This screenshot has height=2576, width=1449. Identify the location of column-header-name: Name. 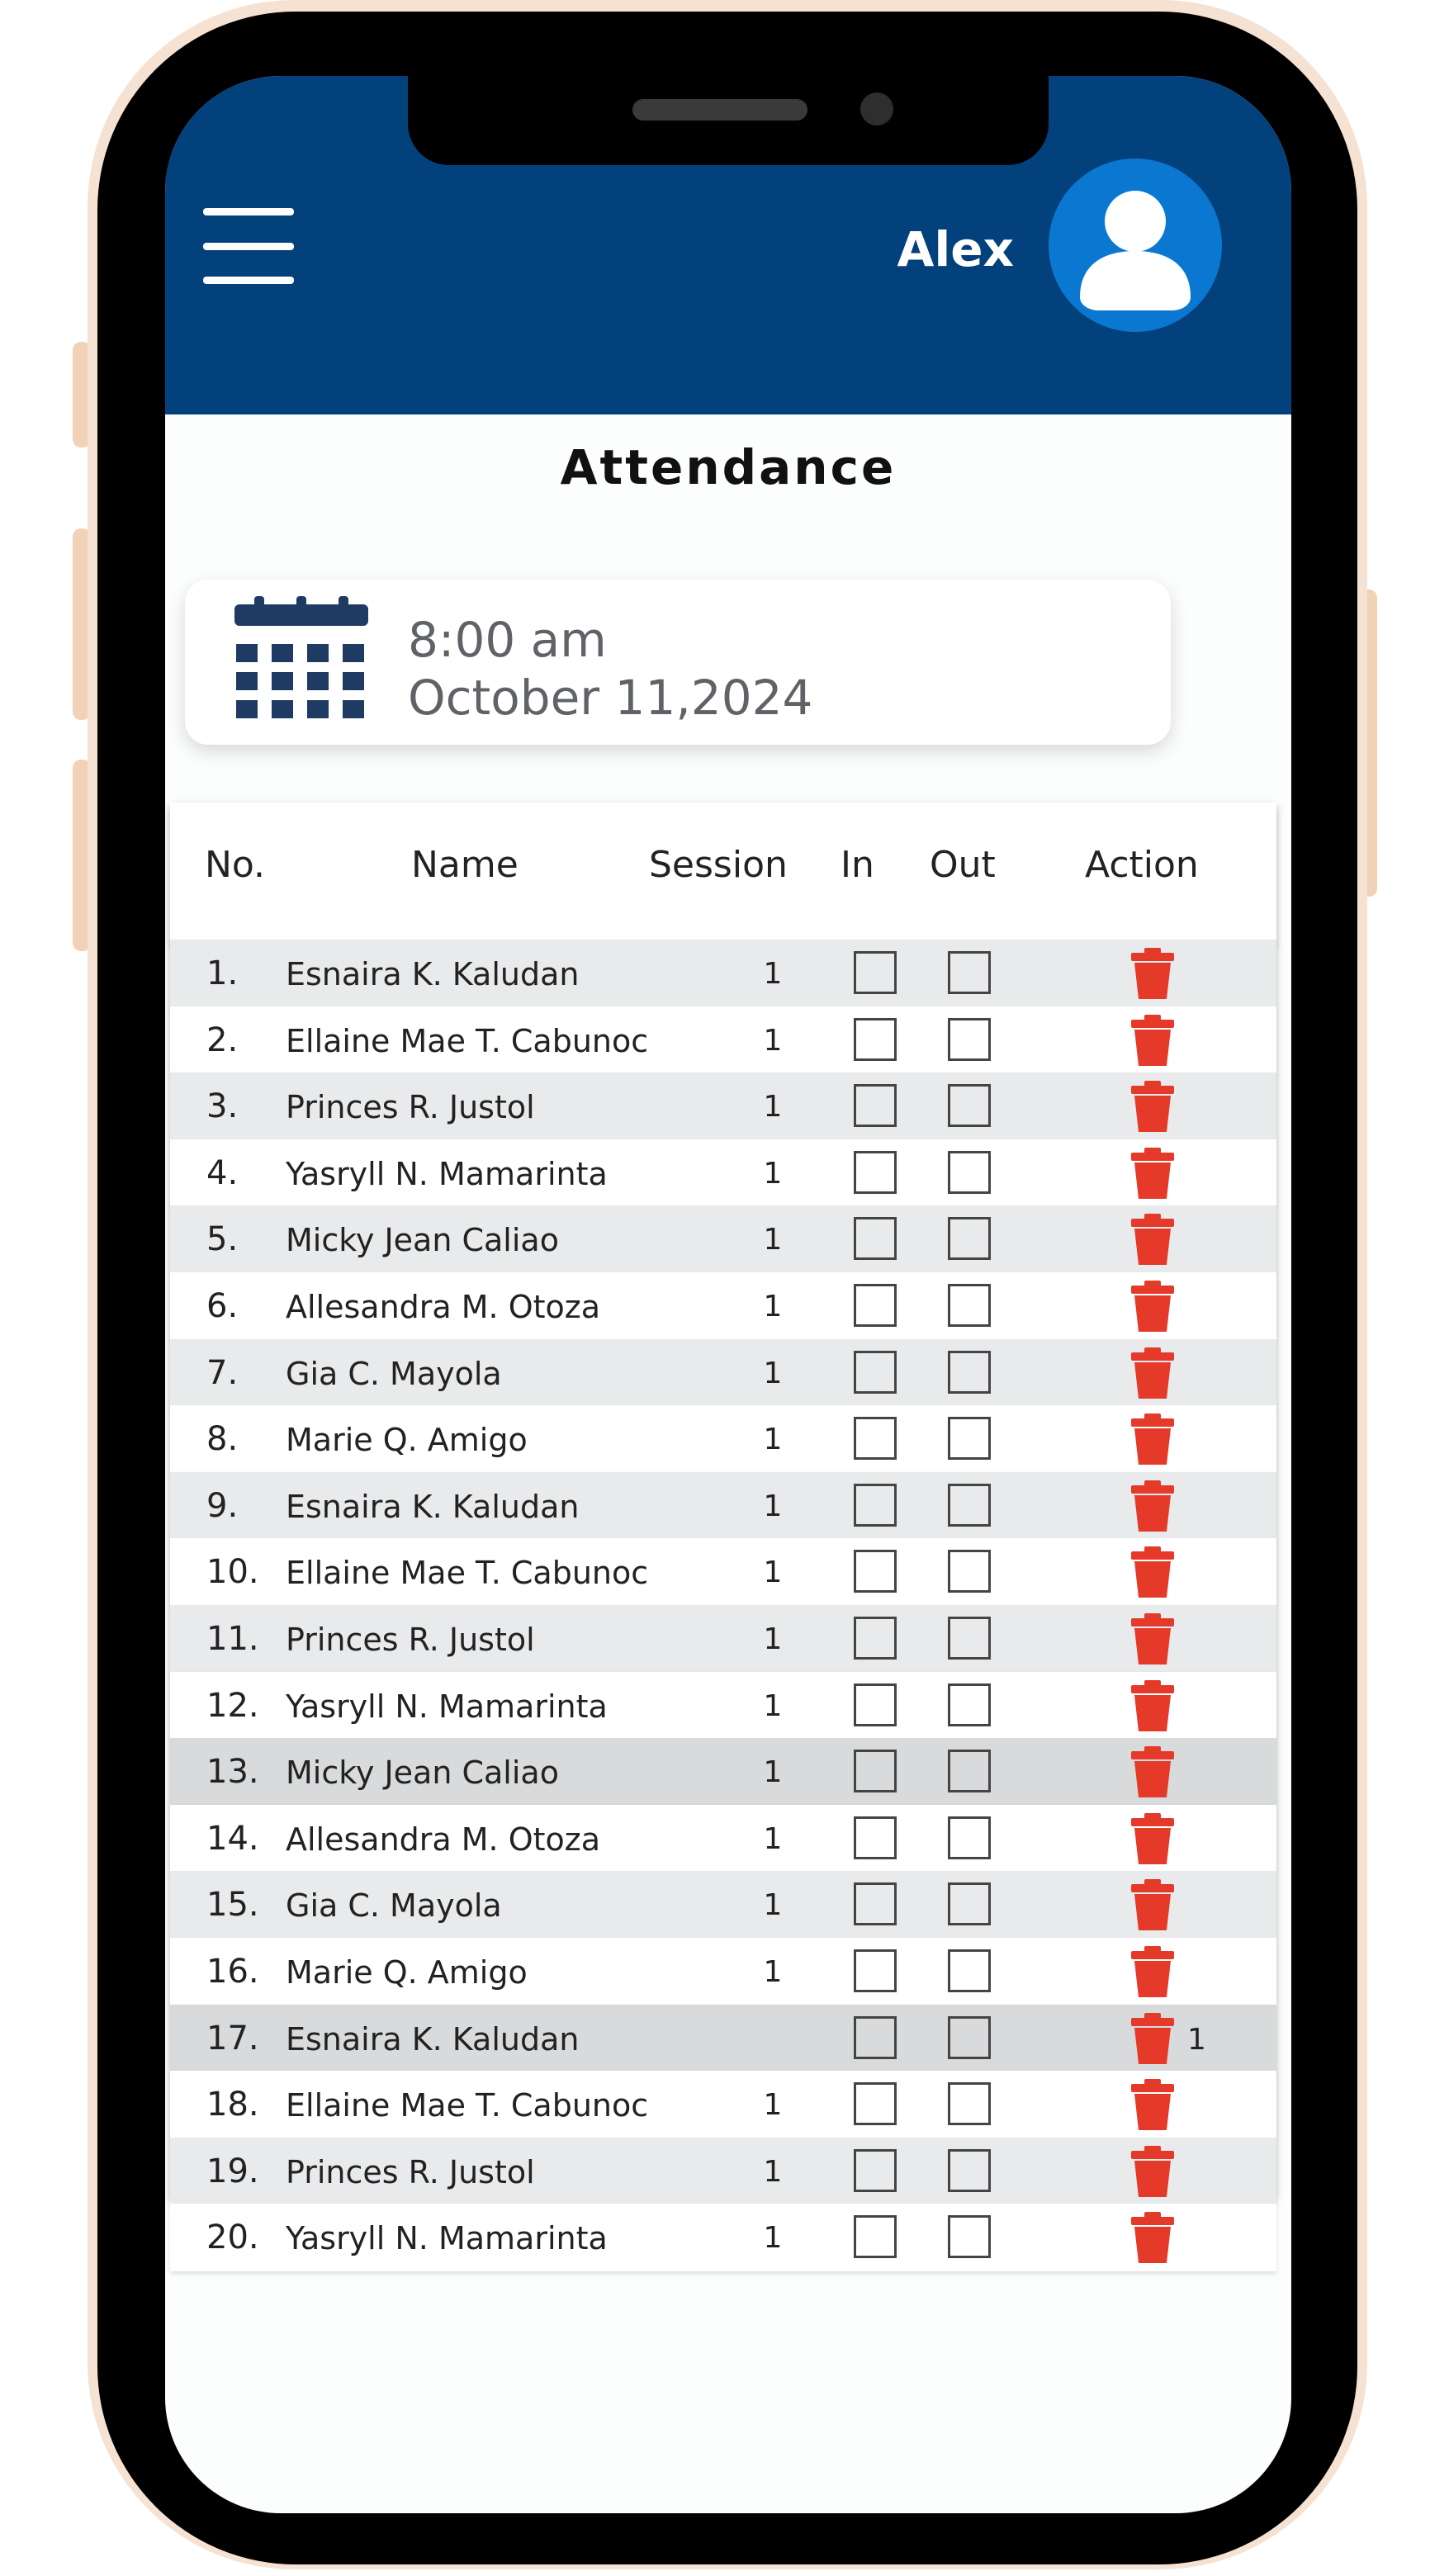
(465, 865).